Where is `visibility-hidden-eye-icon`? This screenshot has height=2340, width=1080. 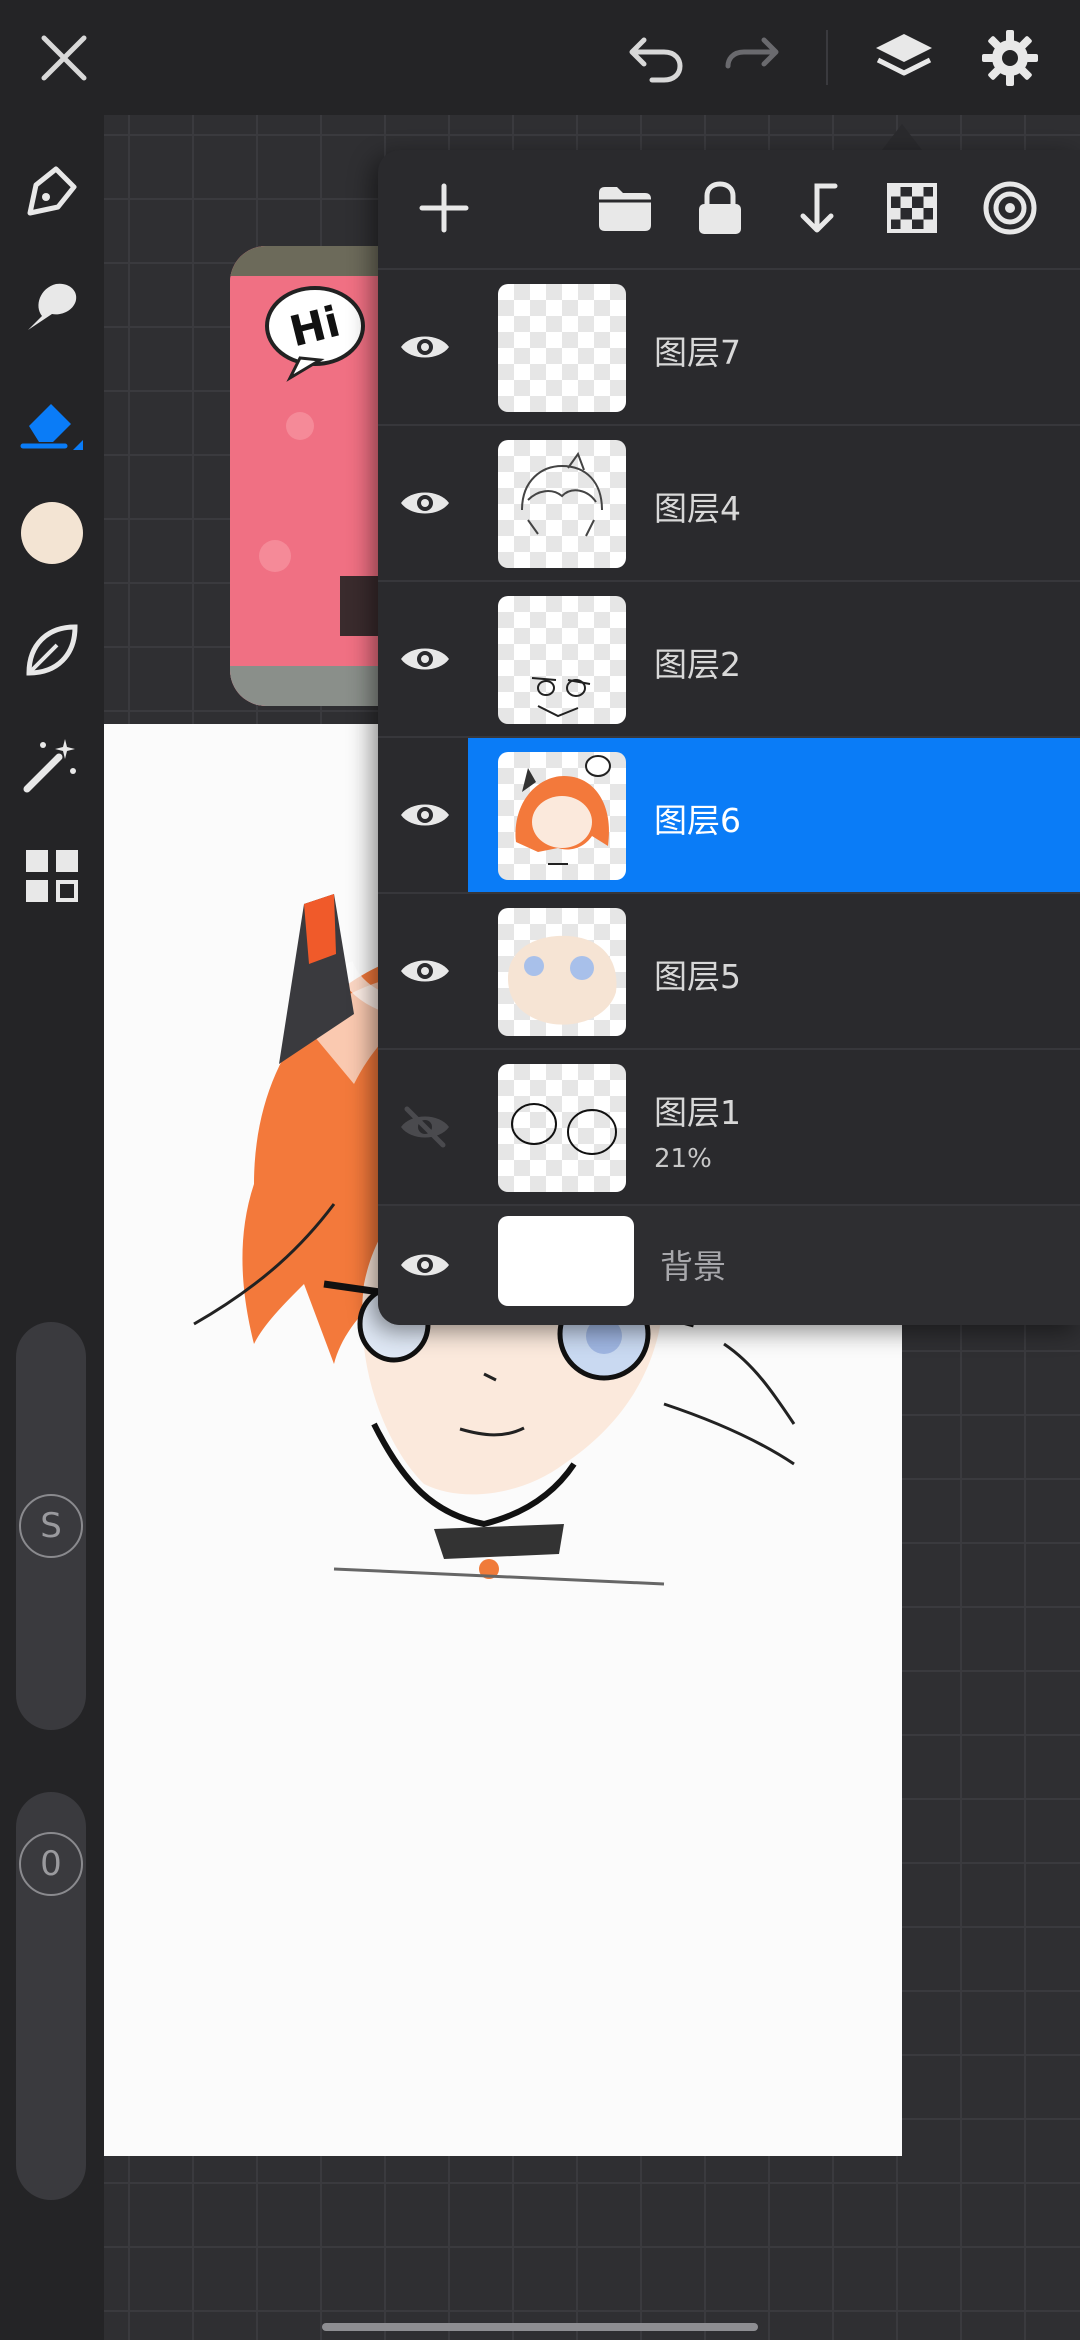
visibility-hidden-eye-icon is located at coordinates (425, 1127).